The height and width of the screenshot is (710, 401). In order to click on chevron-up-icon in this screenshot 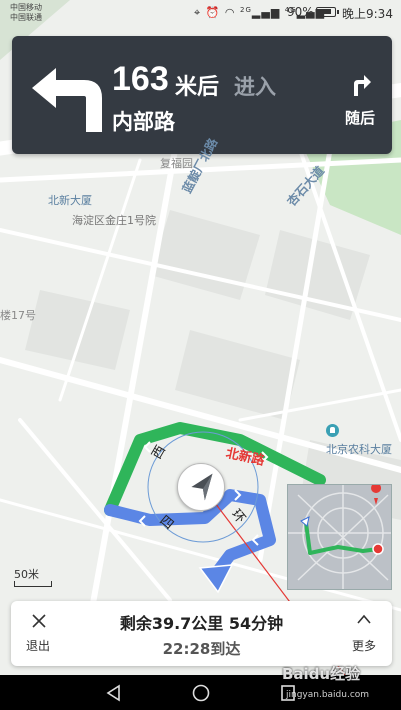, I will do `click(364, 619)`.